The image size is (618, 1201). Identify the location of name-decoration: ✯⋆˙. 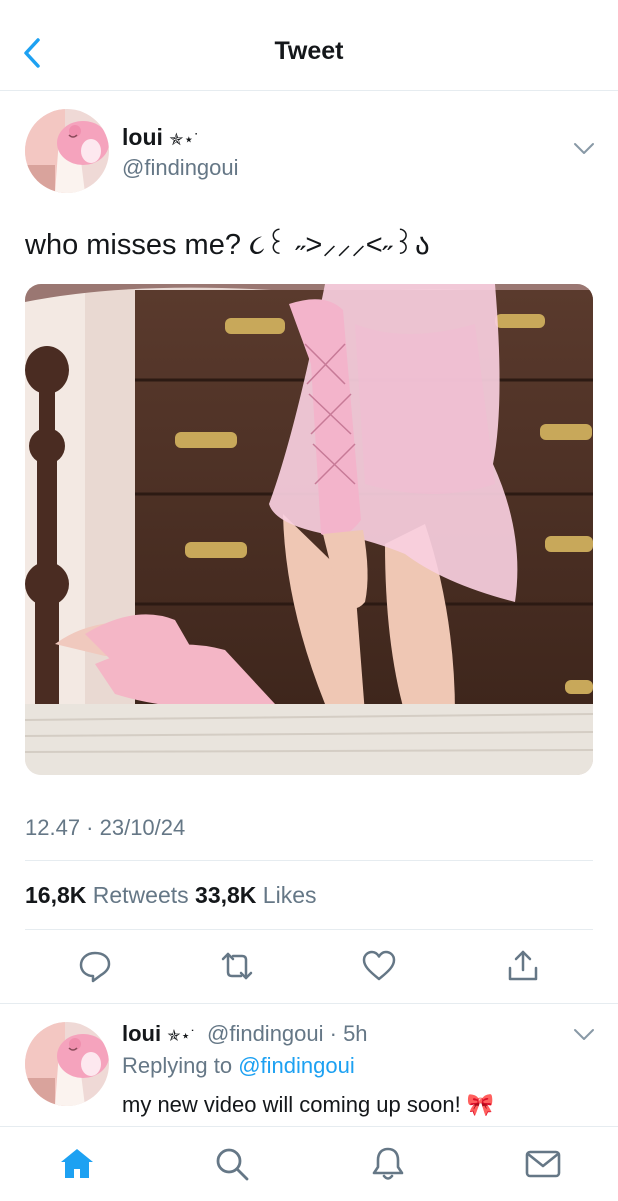
(184, 139).